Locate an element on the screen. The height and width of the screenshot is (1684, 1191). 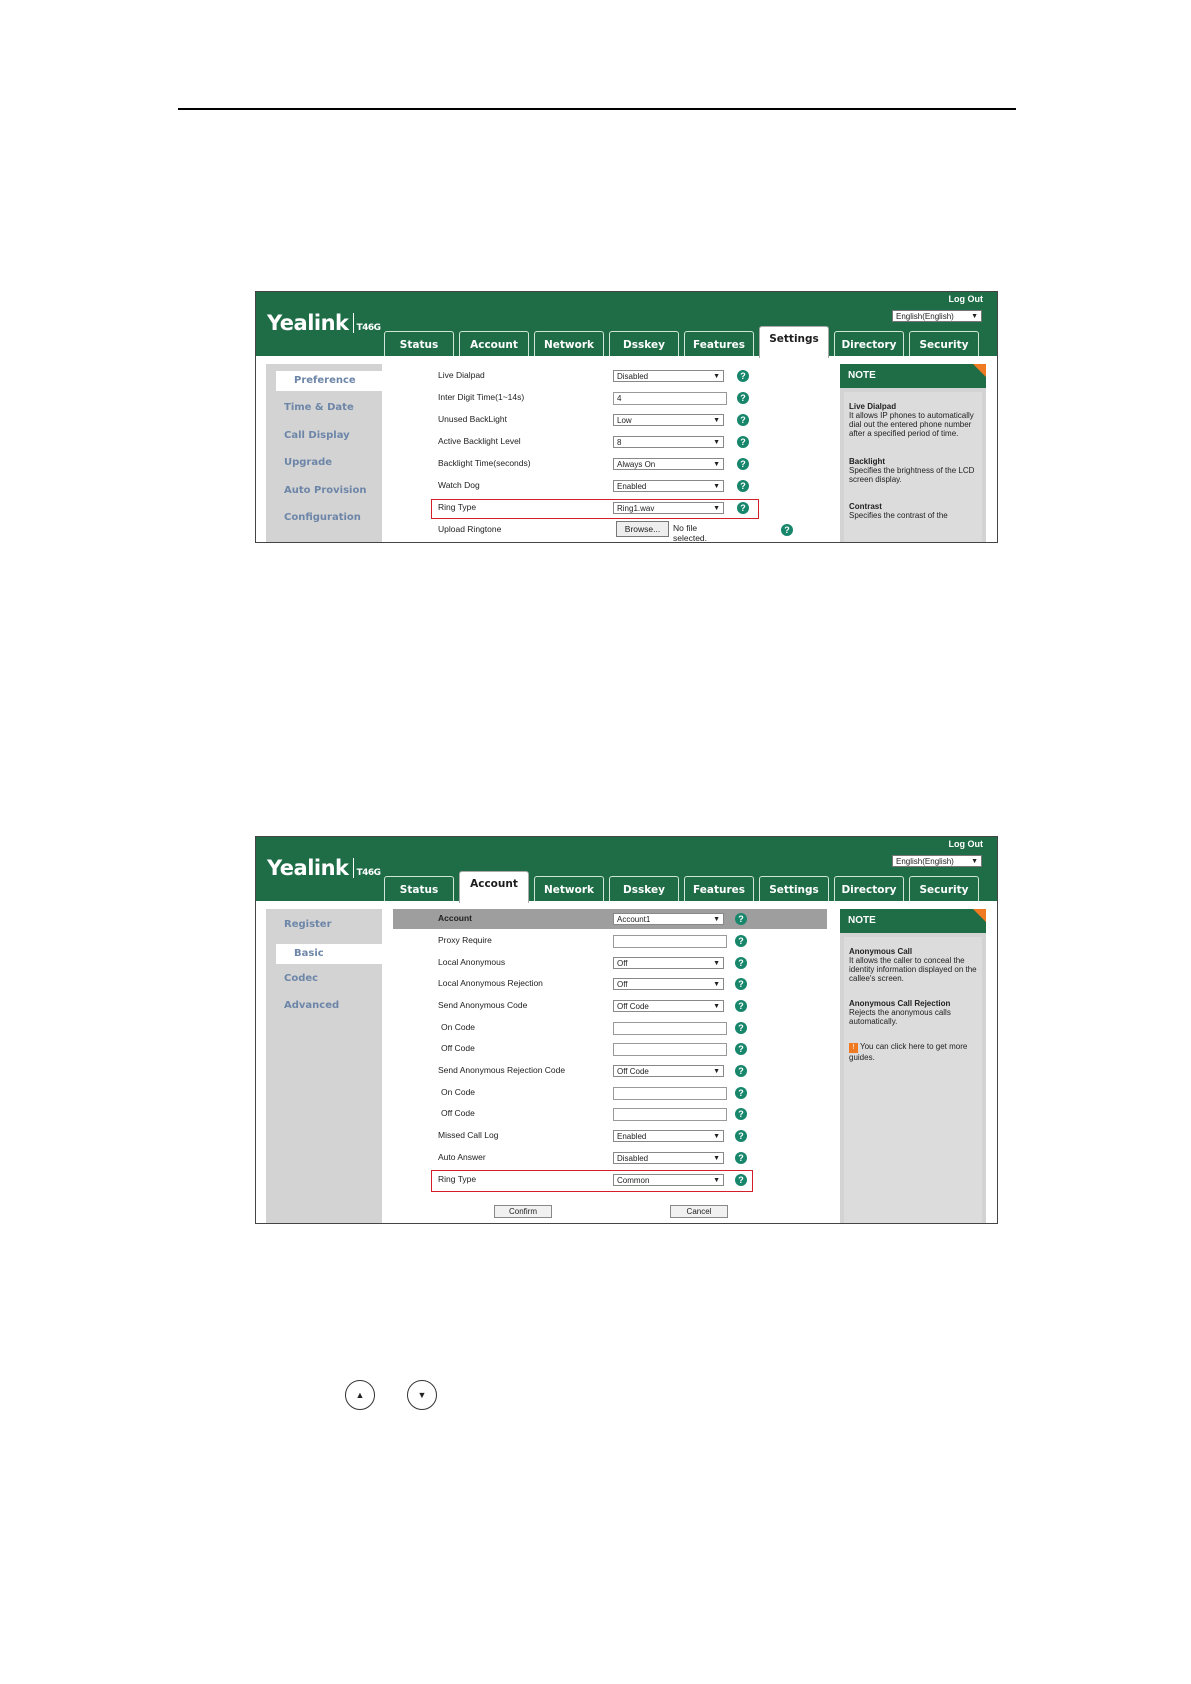
sidebar-item-configuration: Configuration is located at coordinates (322, 517).